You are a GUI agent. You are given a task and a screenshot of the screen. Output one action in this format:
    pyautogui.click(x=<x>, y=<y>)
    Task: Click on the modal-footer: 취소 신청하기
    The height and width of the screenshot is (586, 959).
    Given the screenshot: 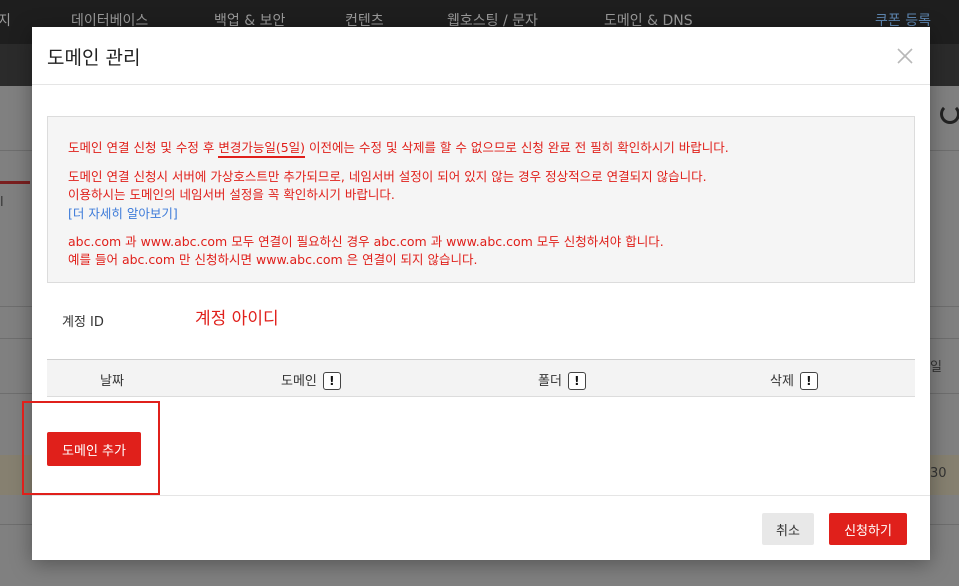 What is the action you would take?
    pyautogui.click(x=481, y=527)
    